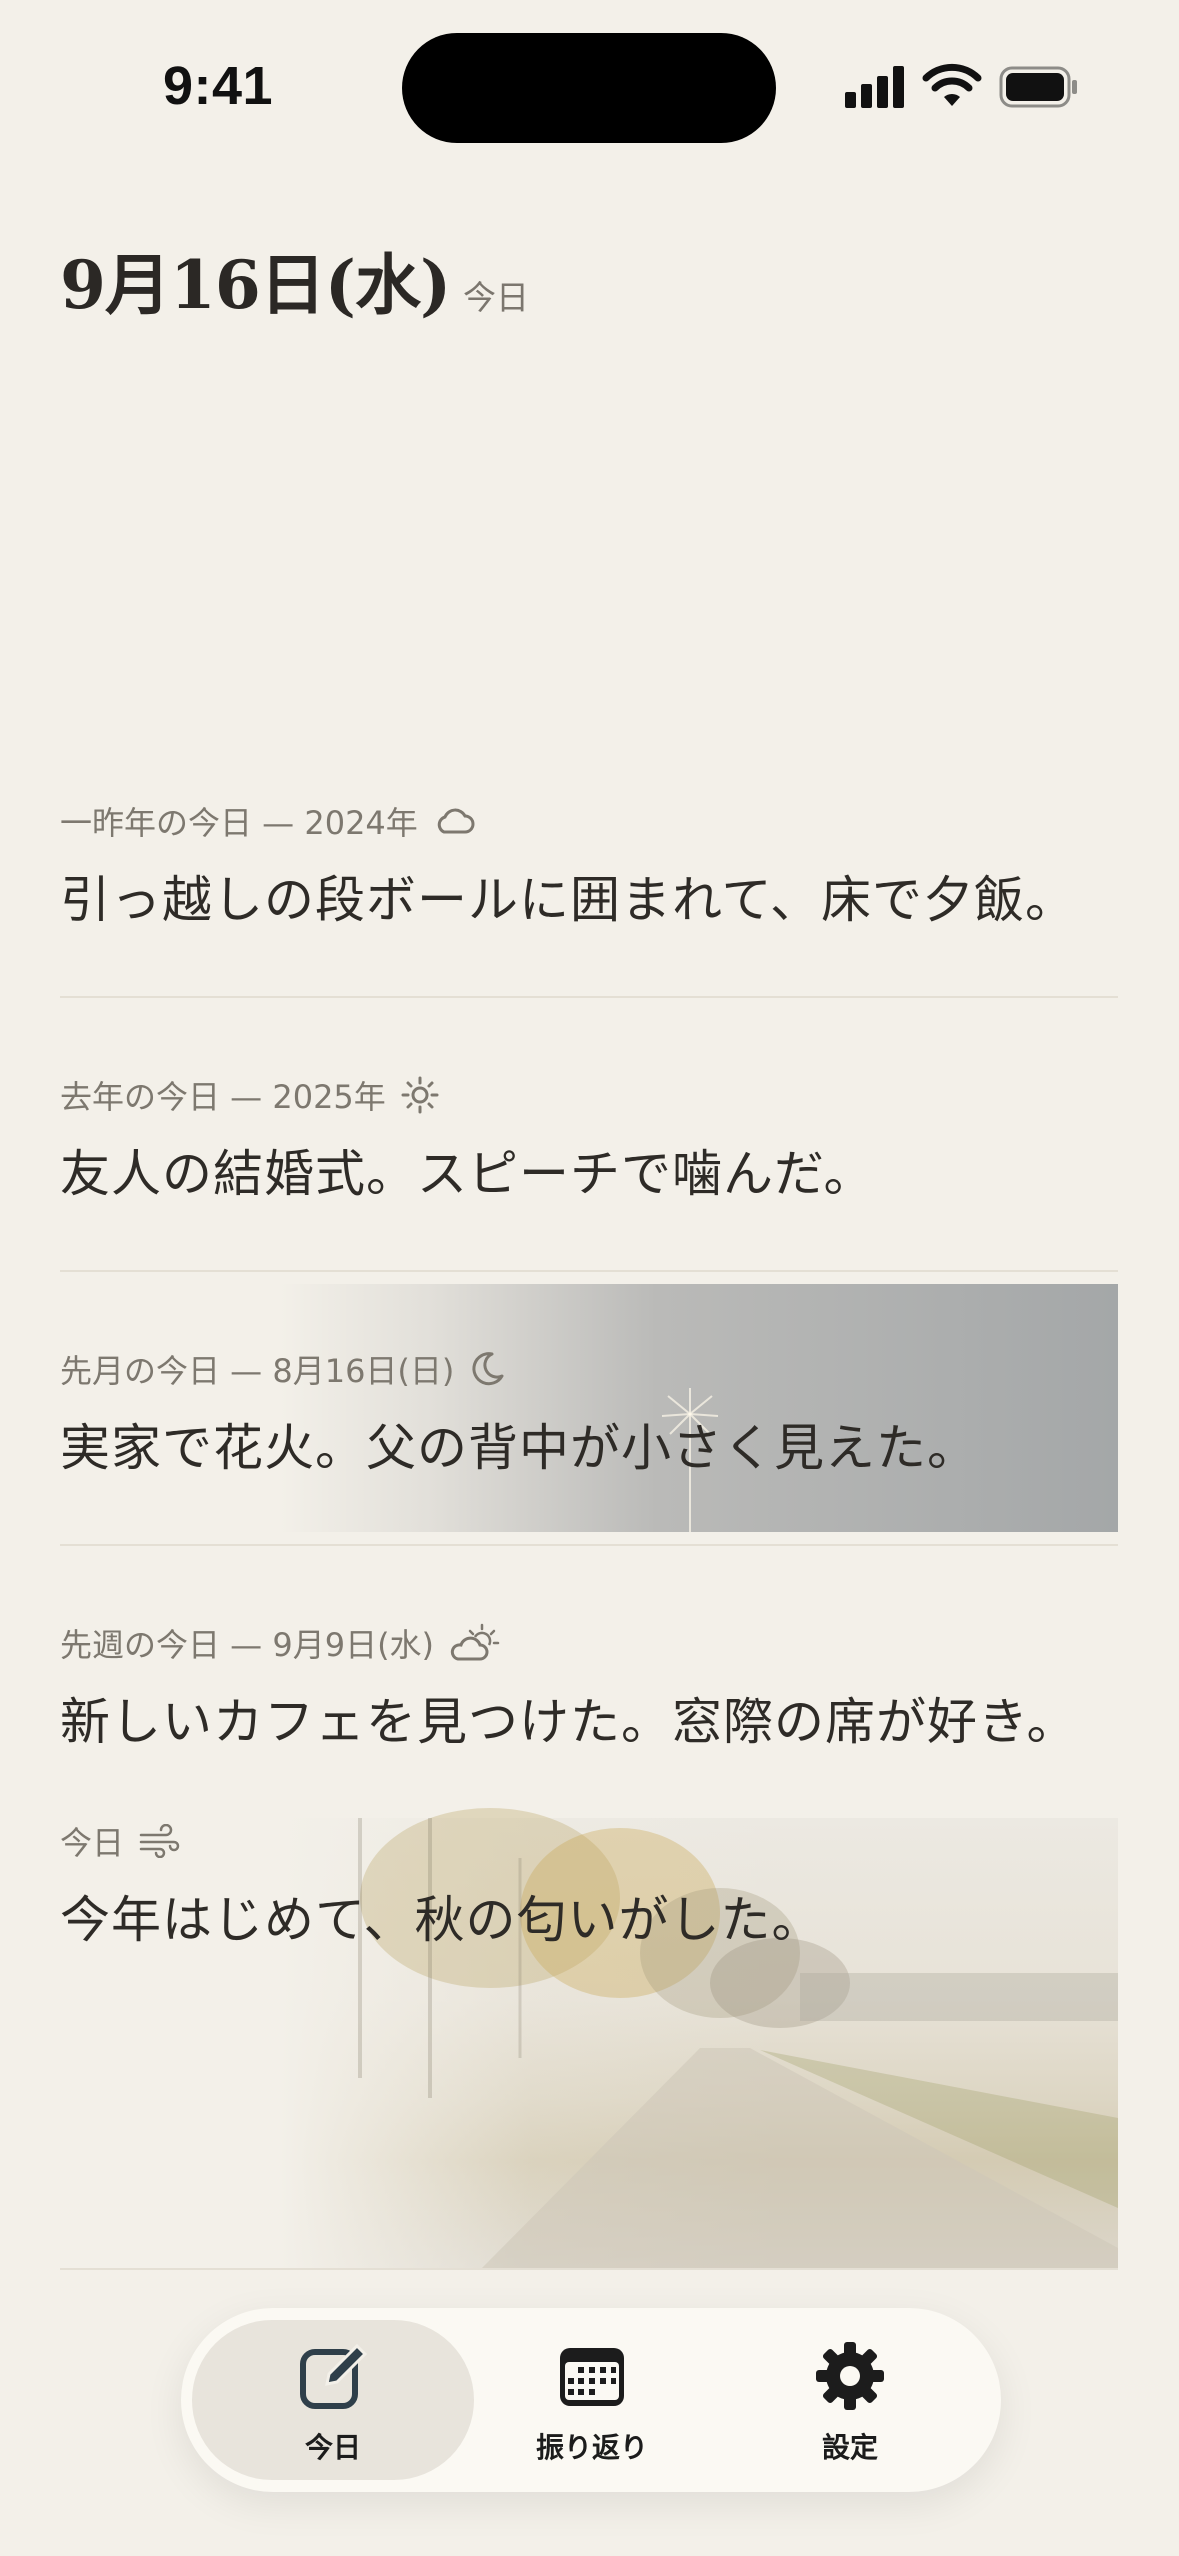 This screenshot has width=1179, height=2556. I want to click on tab-label: 設定, so click(849, 2447).